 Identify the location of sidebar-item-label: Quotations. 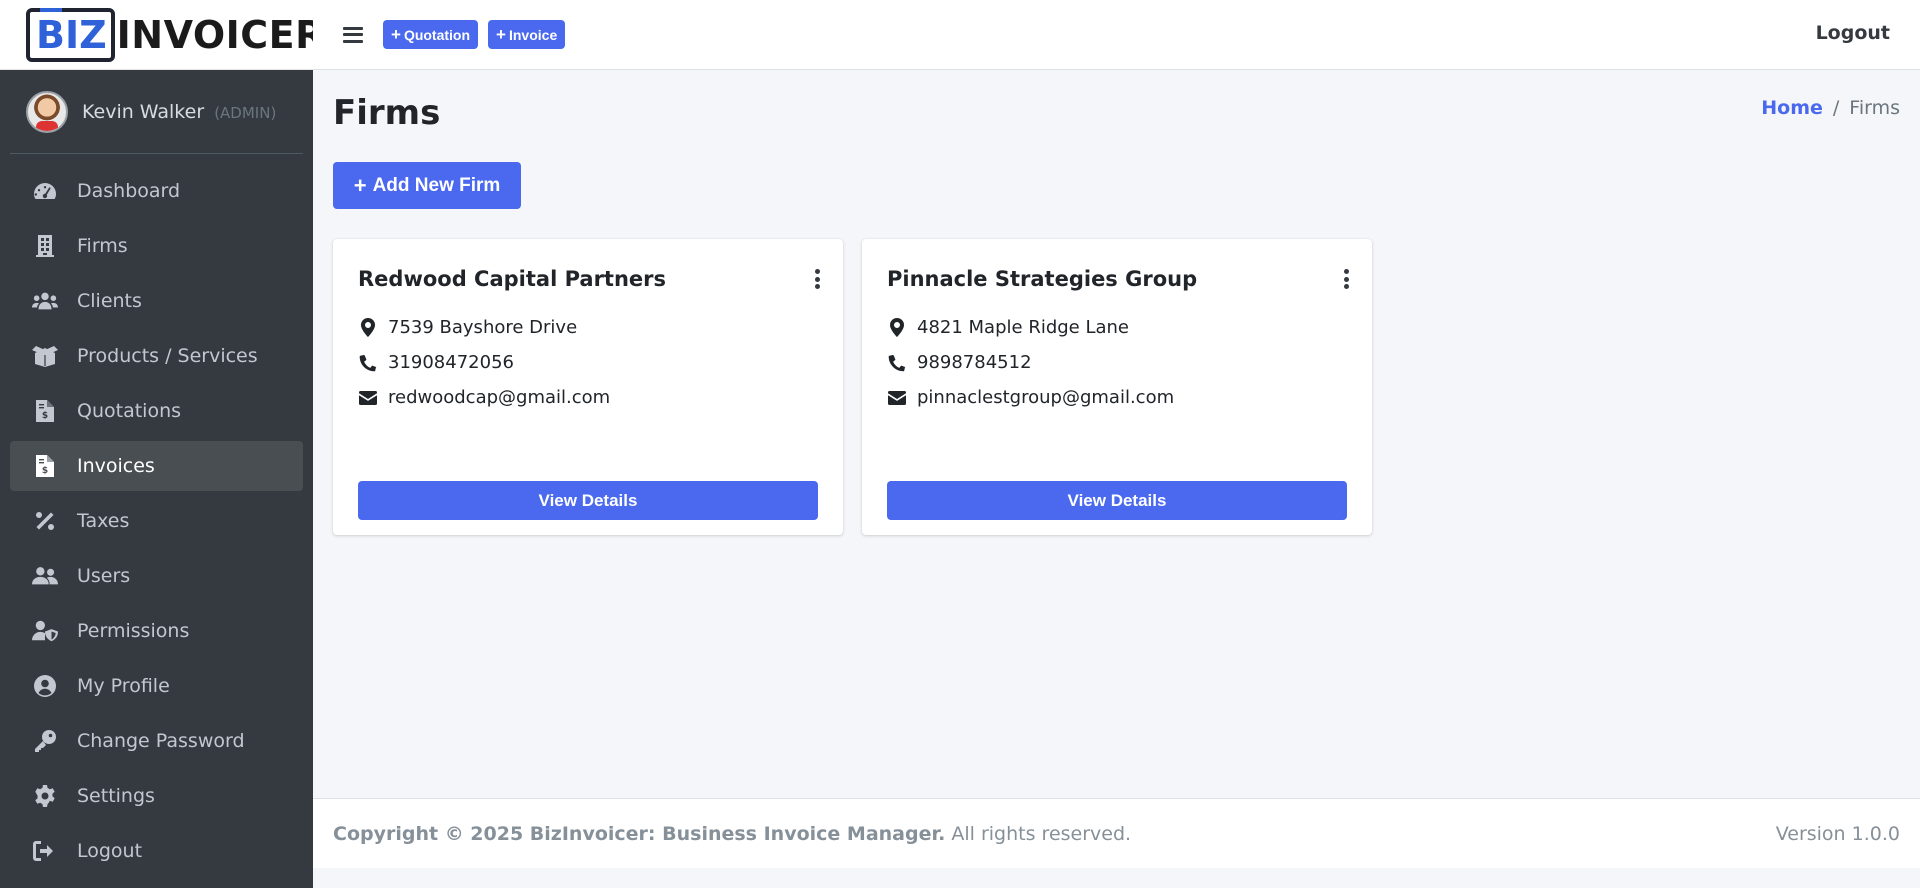
(129, 411).